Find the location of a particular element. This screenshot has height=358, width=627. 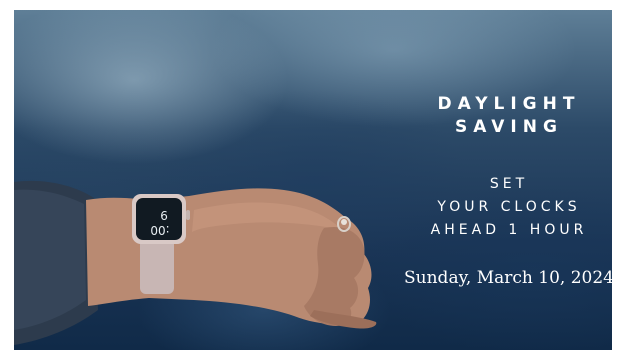

watch-hour-digit: 9 is located at coordinates (164, 215).